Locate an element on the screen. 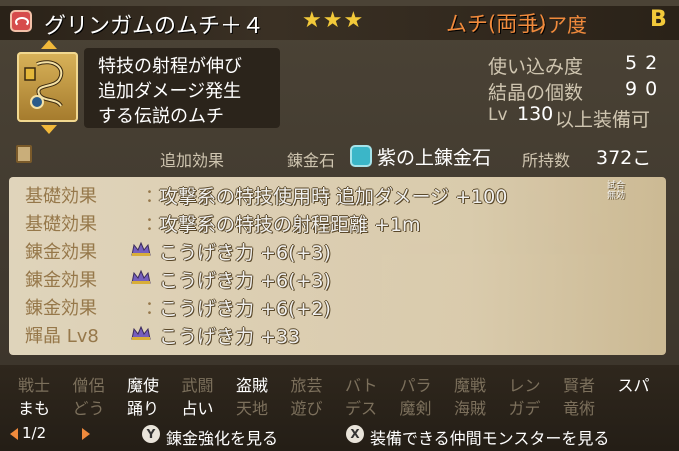 The height and width of the screenshot is (451, 679). job-not-equippable: 竜術 is located at coordinates (579, 408).